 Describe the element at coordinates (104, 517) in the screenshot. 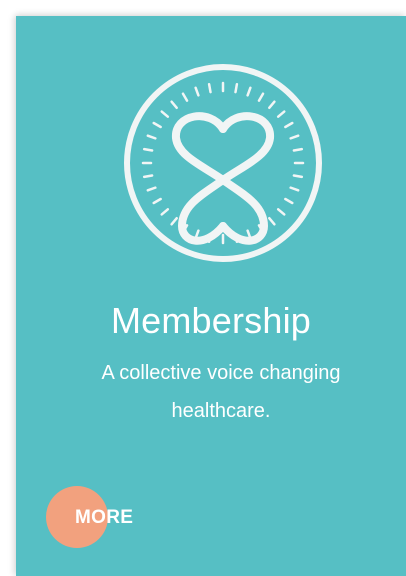

I see `more-button-label: MORE` at that location.